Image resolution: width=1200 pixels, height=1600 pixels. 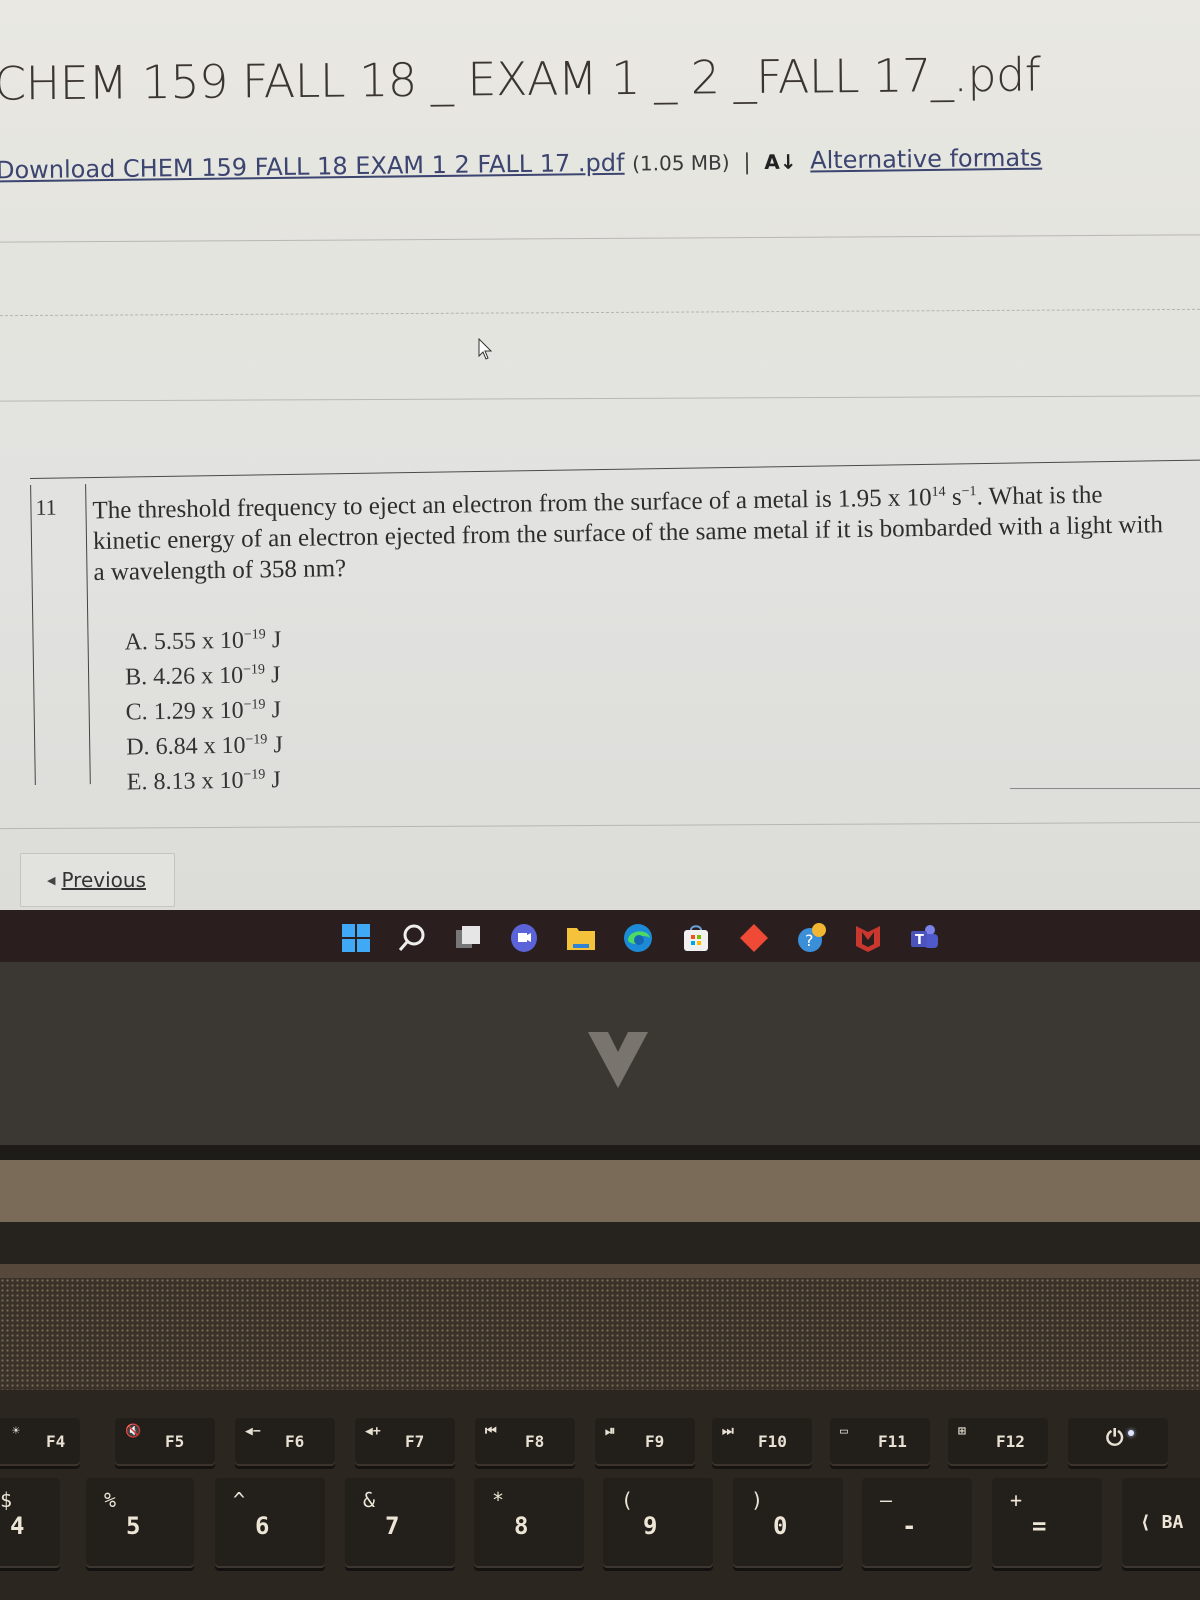 I want to click on key-9: ( 9, so click(x=658, y=1523).